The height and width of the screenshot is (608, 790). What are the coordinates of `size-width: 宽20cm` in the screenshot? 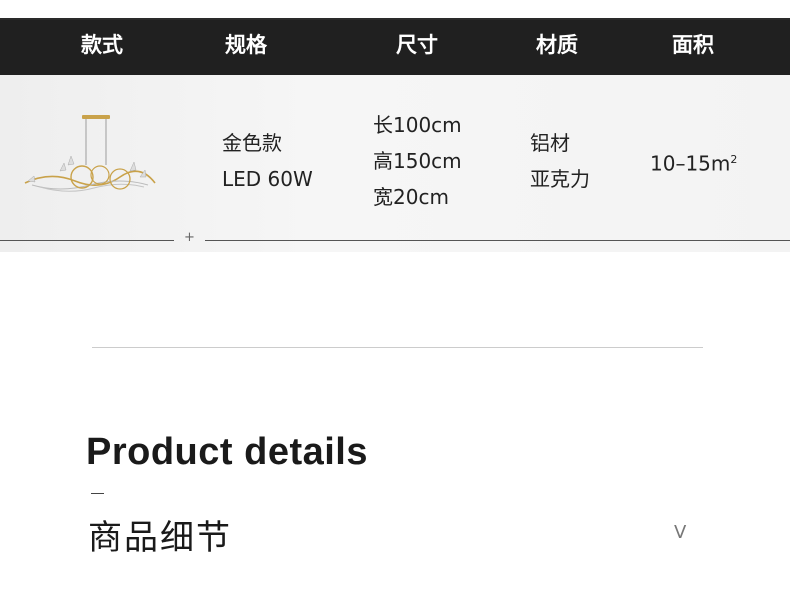 It's located at (411, 197).